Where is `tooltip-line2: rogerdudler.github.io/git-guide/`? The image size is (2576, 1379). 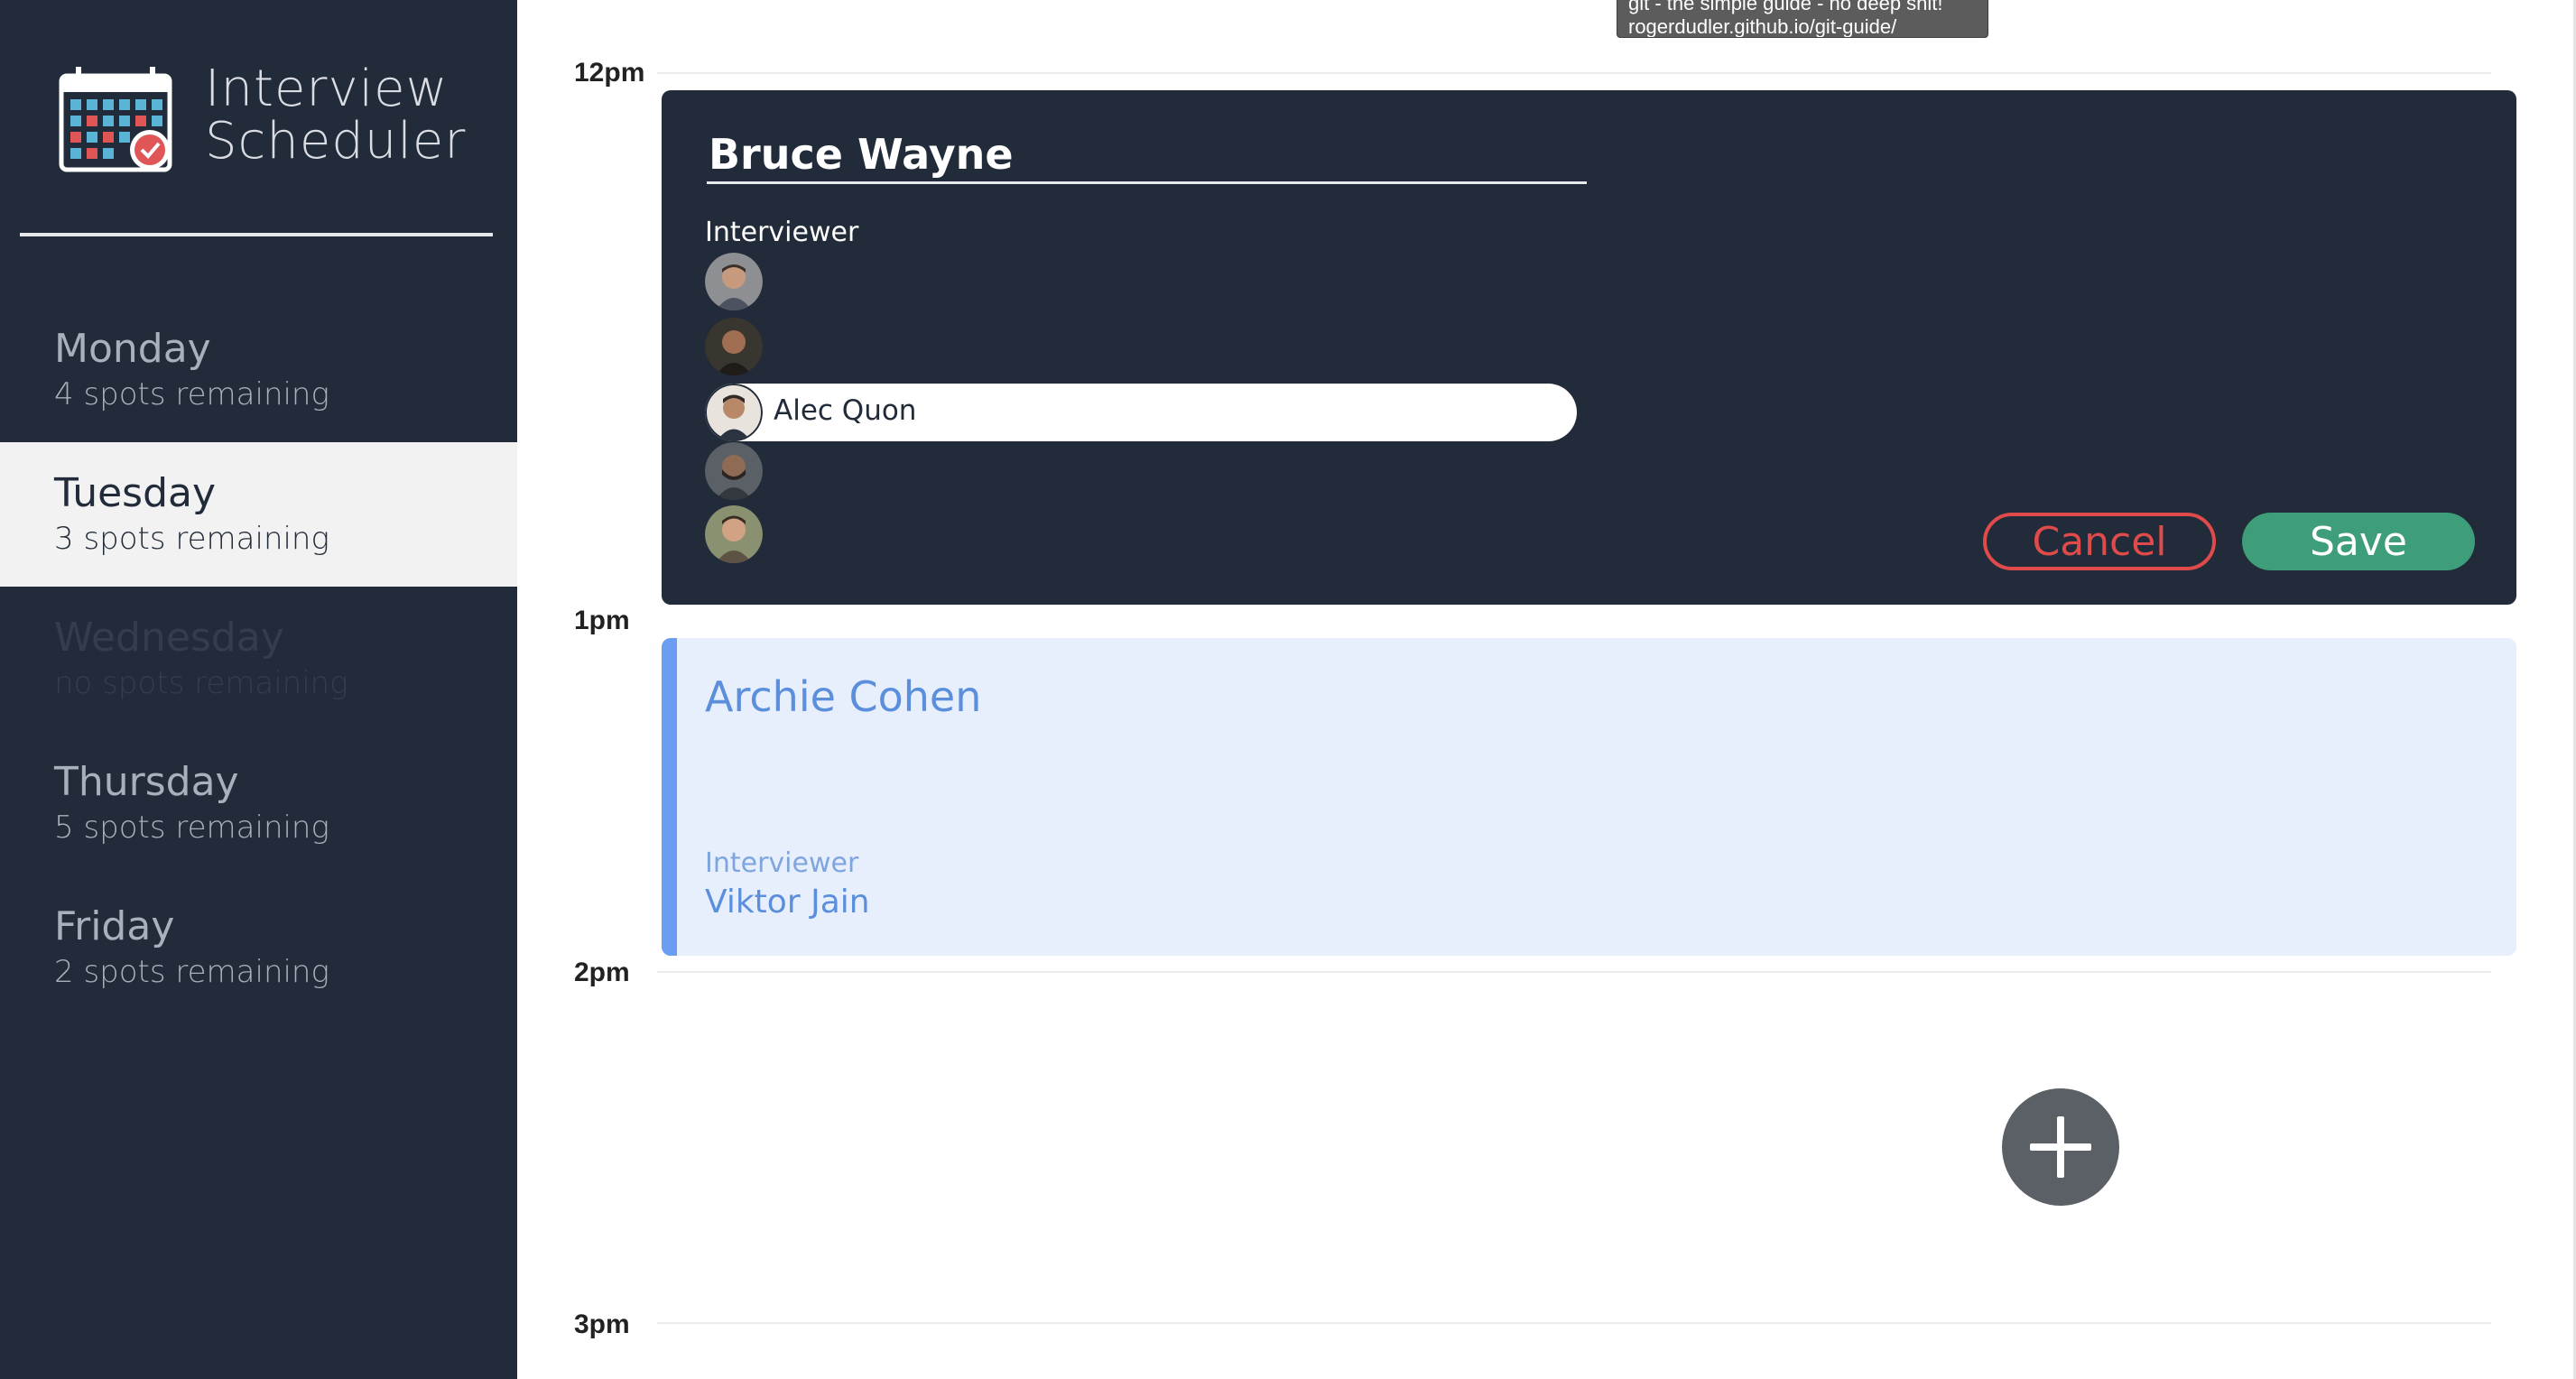
tooltip-line2: rogerdudler.github.io/git-guide/ is located at coordinates (1763, 26).